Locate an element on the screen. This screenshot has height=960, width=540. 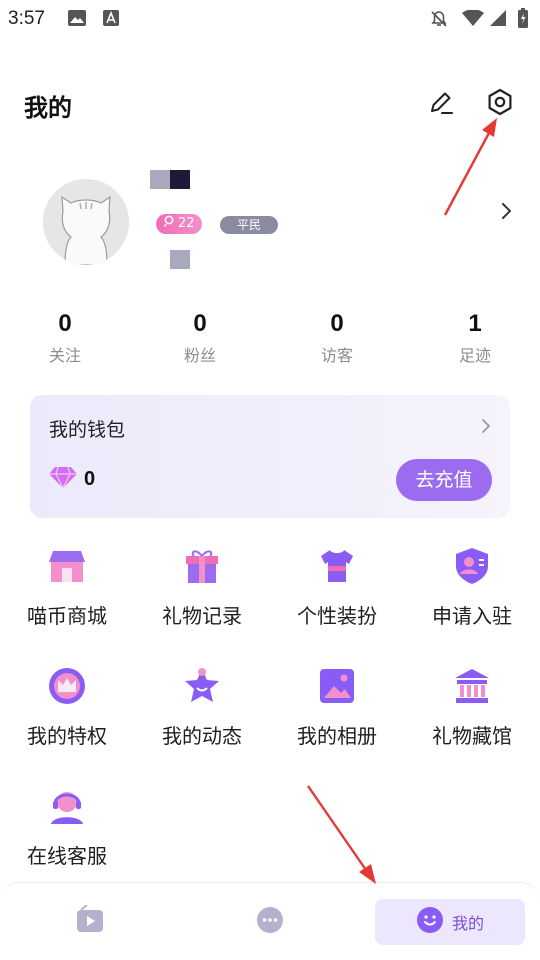
status-time: 3:57 is located at coordinates (26, 18).